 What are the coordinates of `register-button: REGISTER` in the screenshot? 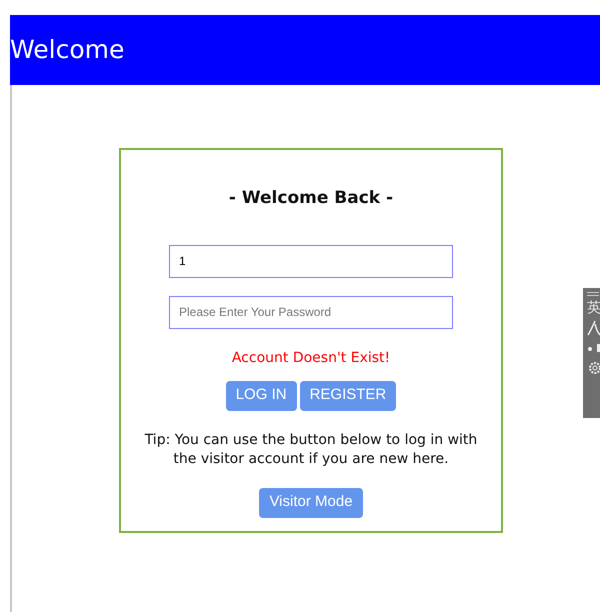 It's located at (348, 395).